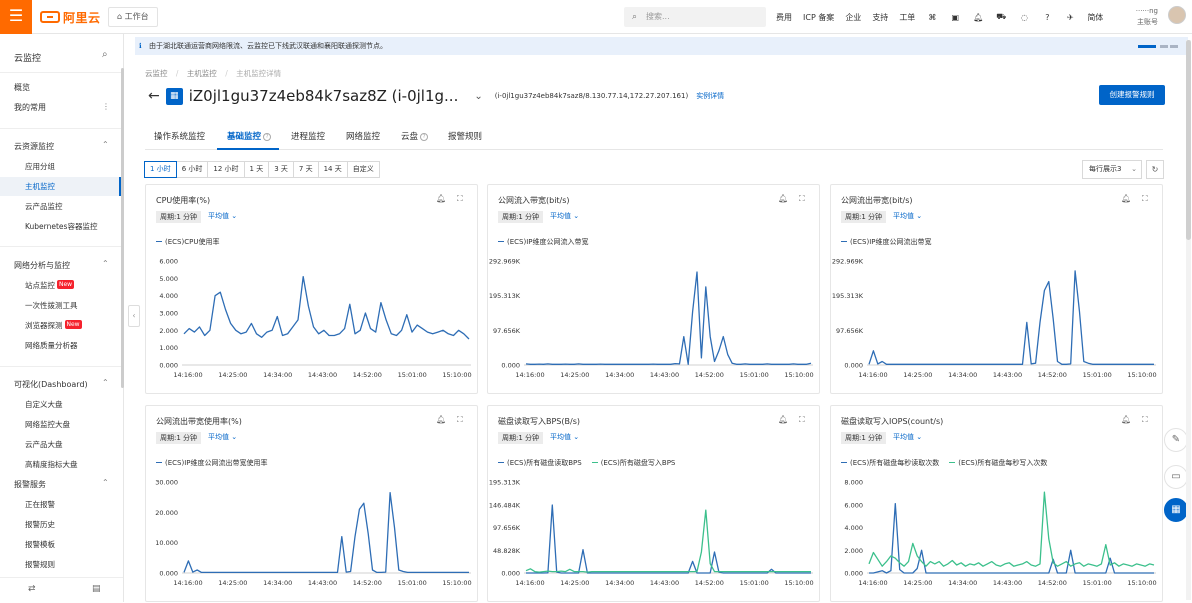  I want to click on nav-ticket: 工单, so click(907, 17).